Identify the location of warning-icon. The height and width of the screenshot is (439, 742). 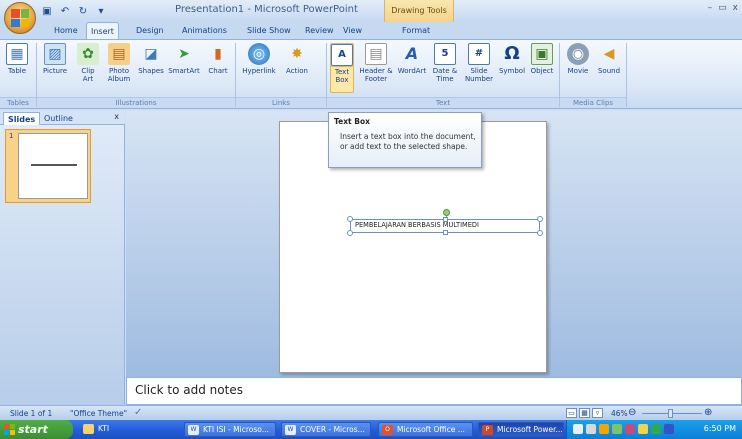
(643, 429).